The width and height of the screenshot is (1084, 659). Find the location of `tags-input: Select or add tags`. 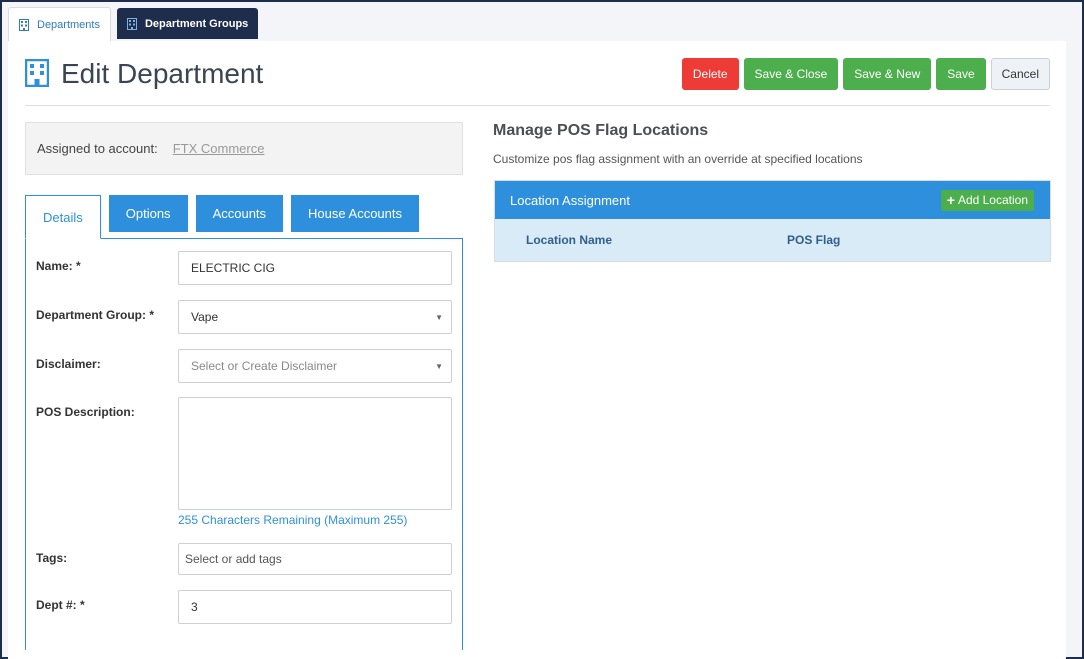

tags-input: Select or add tags is located at coordinates (315, 559).